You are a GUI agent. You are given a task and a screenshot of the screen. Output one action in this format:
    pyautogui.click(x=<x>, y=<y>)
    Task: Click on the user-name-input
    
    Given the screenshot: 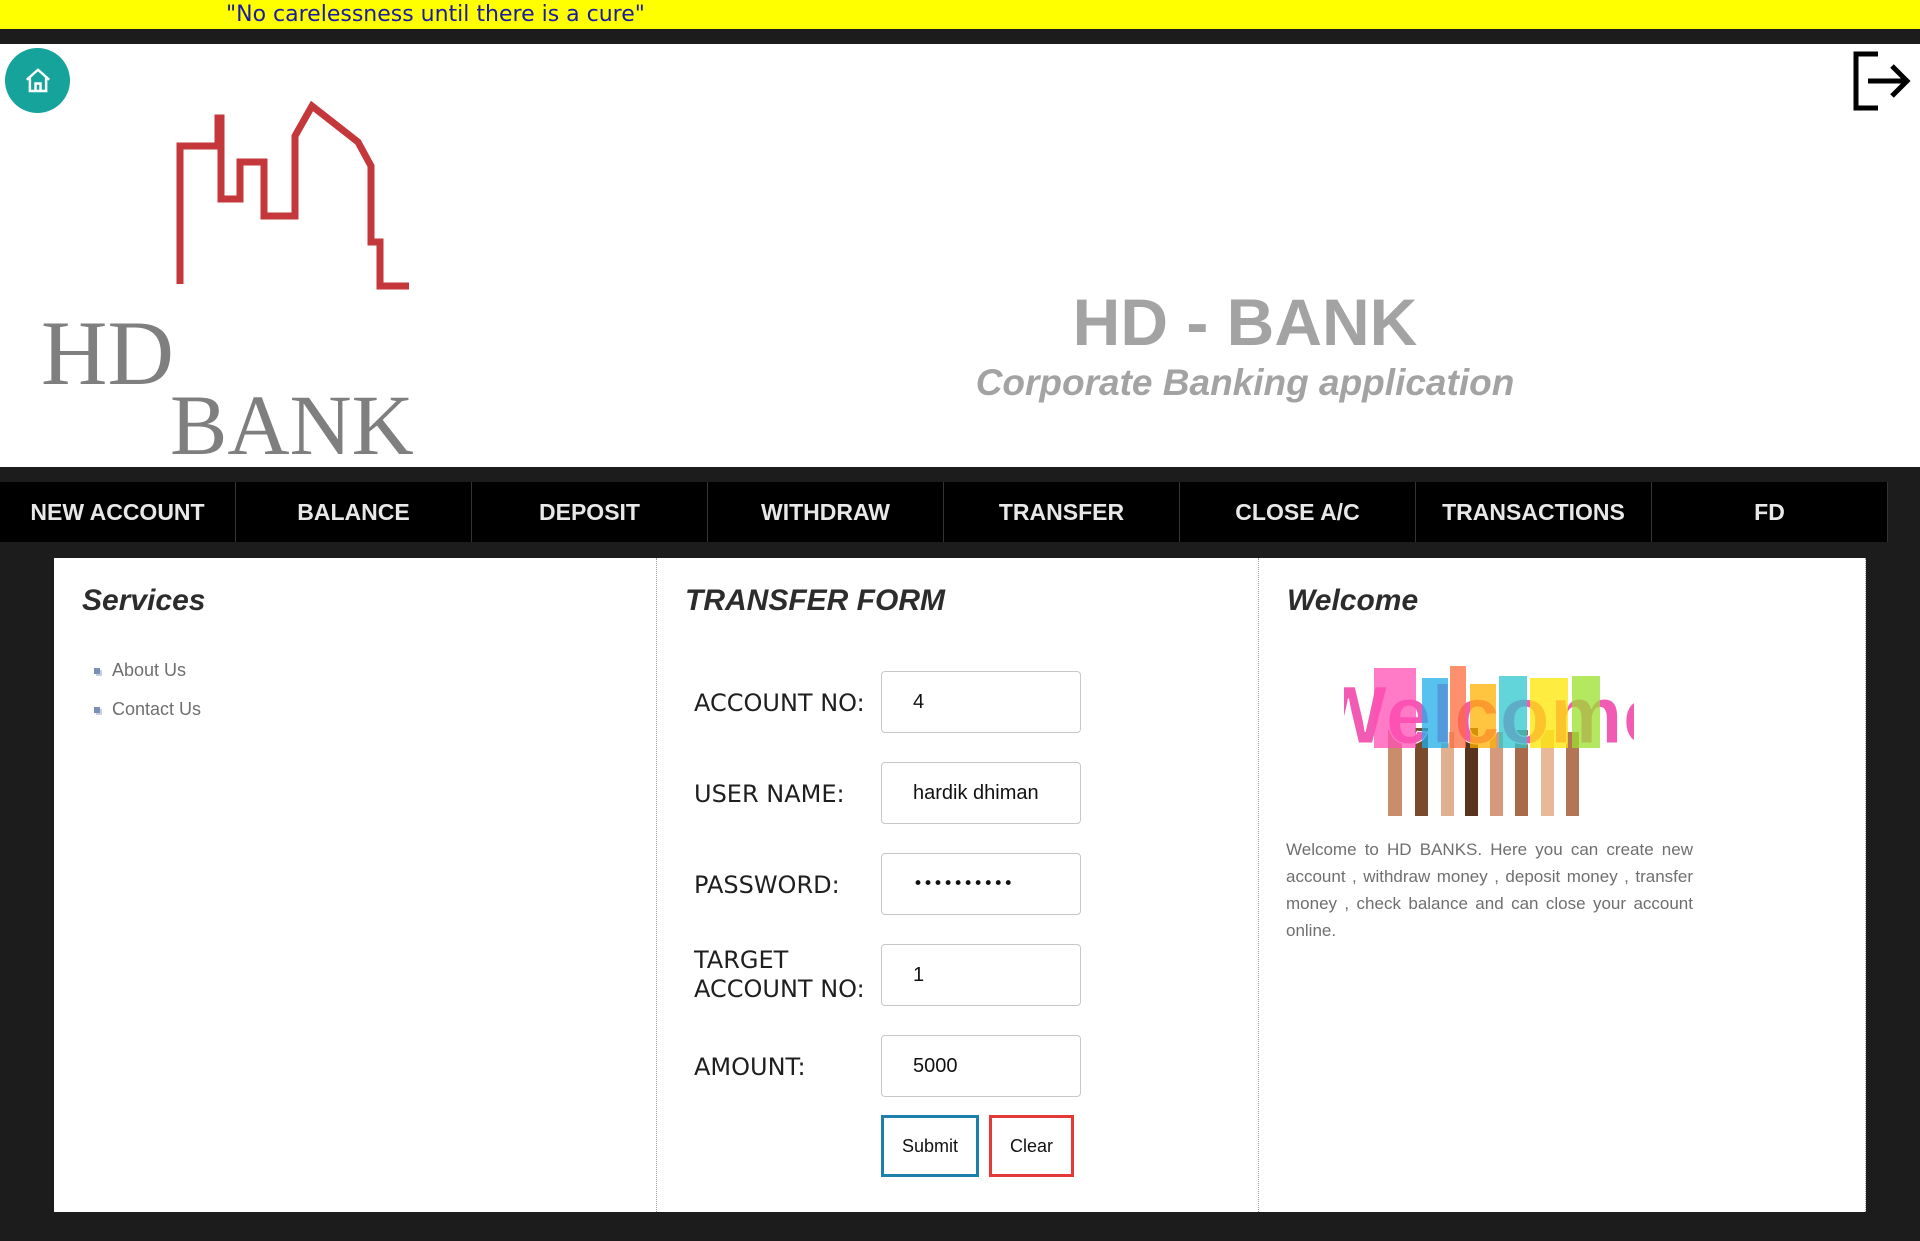 What is the action you would take?
    pyautogui.click(x=981, y=793)
    